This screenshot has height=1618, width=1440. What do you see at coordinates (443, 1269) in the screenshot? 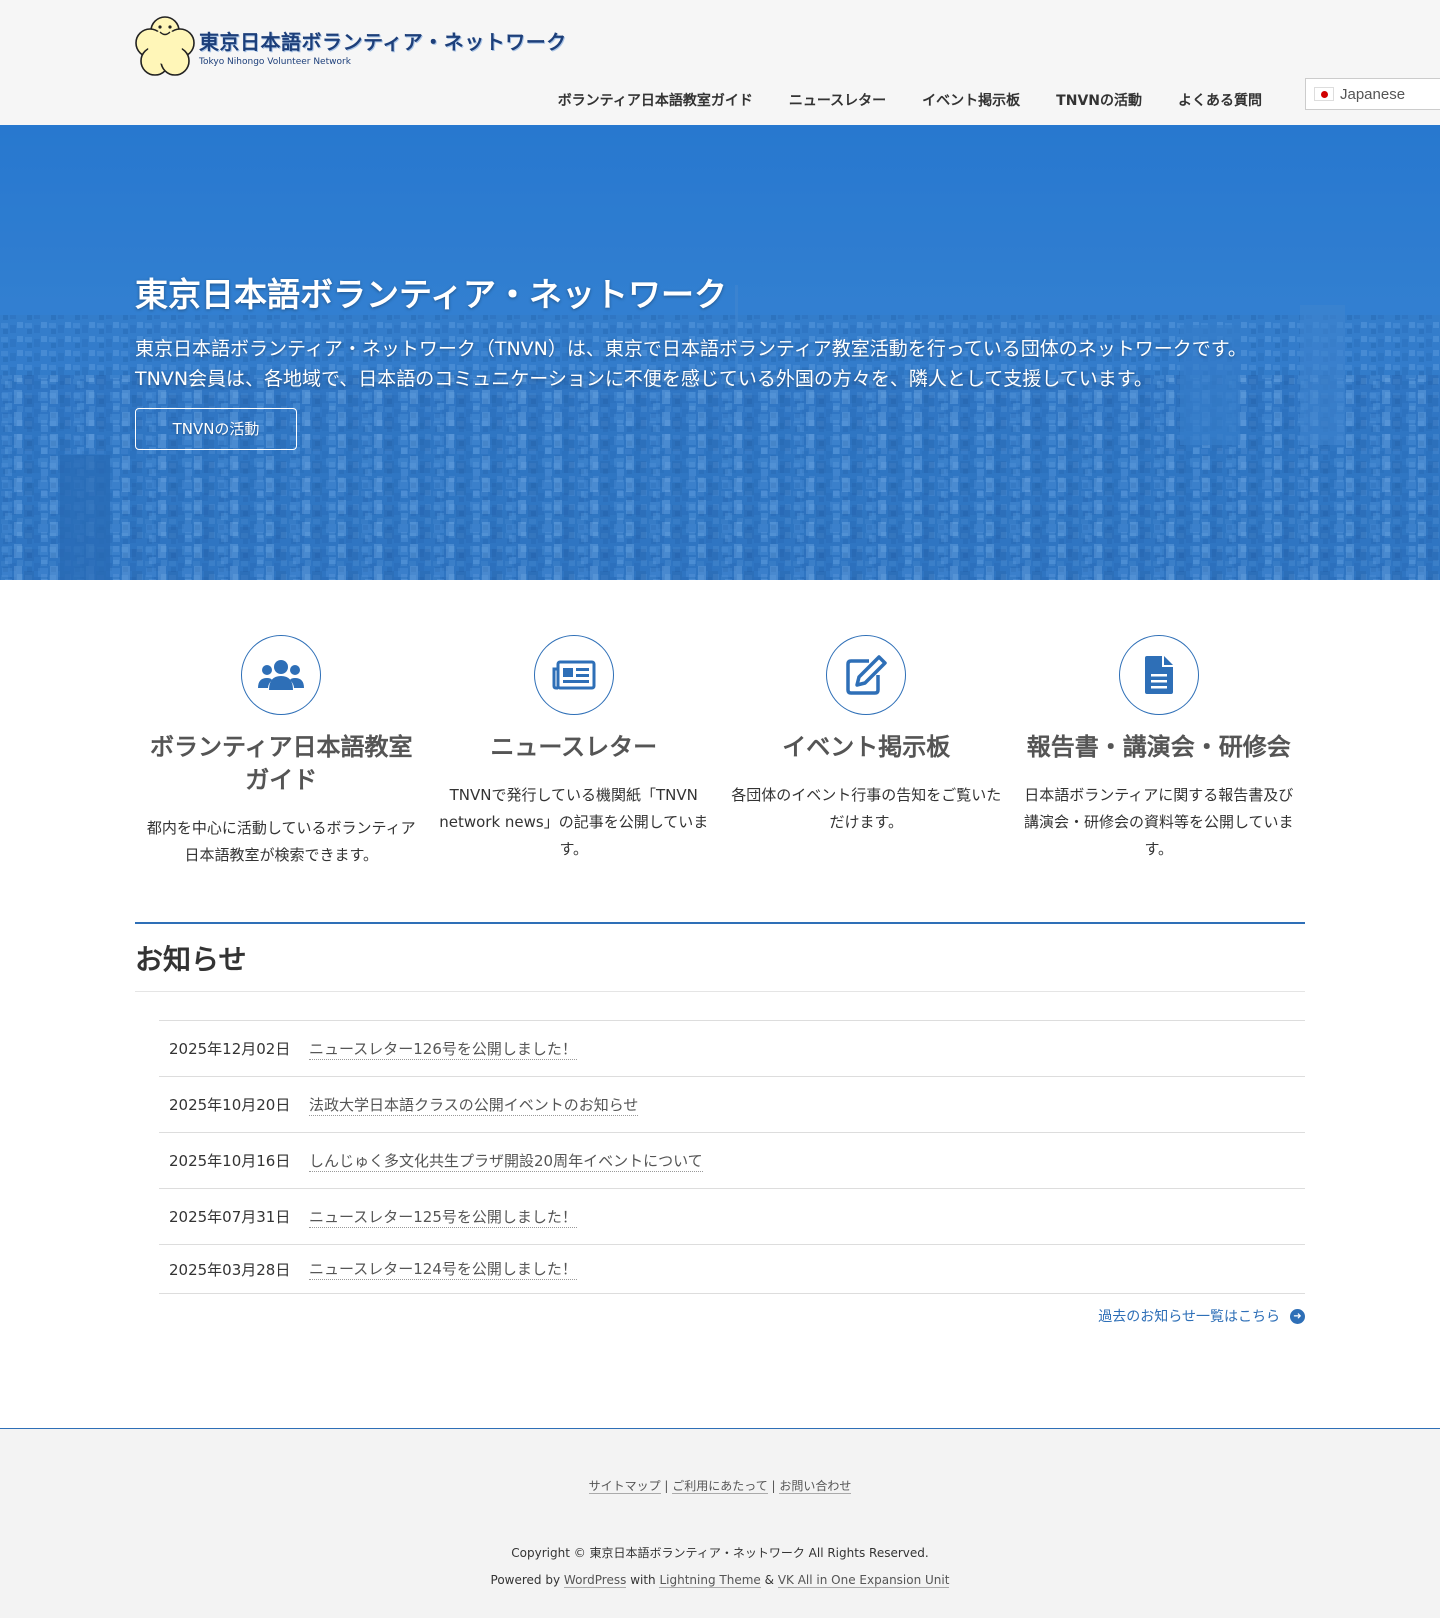
I see `news-link: ニュースレター124号を公開しました！` at bounding box center [443, 1269].